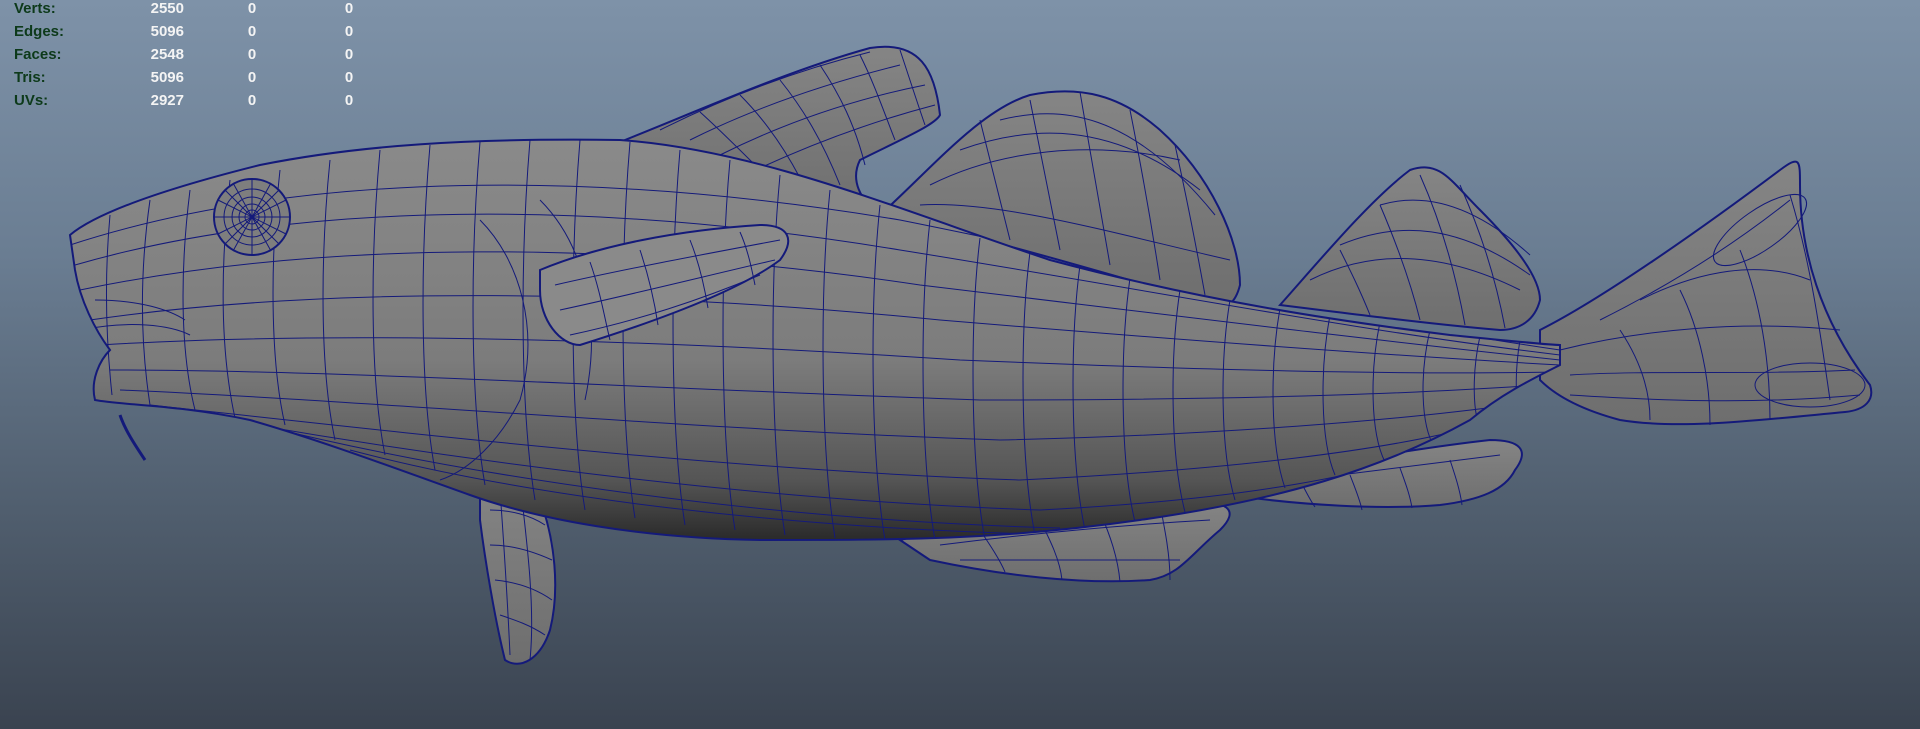  What do you see at coordinates (167, 100) in the screenshot?
I see `hud-count: 2927` at bounding box center [167, 100].